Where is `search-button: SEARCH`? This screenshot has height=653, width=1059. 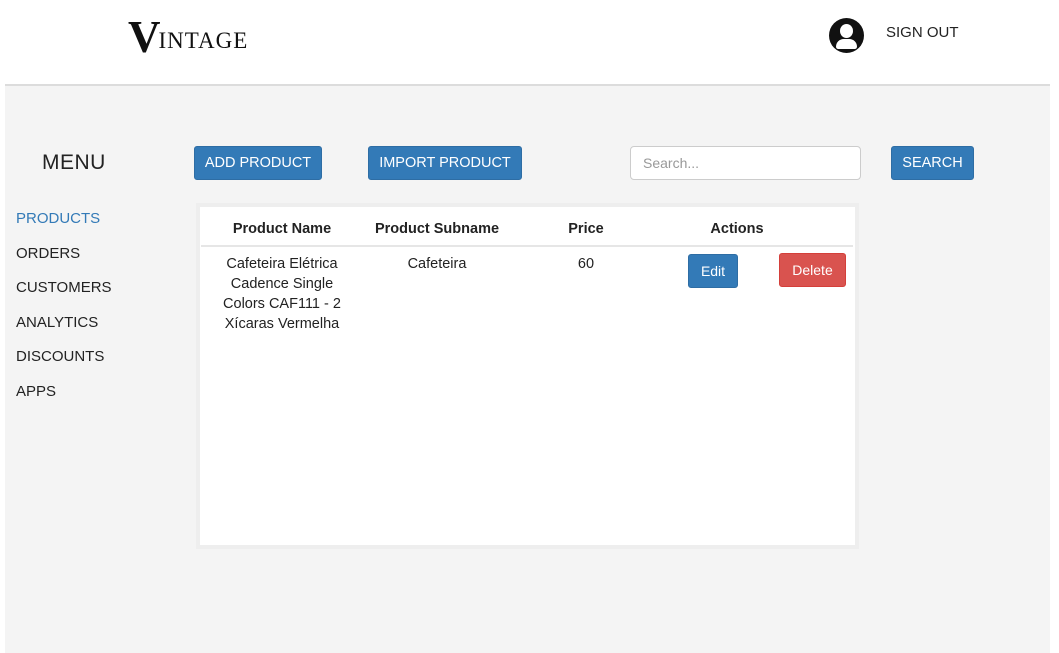 search-button: SEARCH is located at coordinates (932, 163).